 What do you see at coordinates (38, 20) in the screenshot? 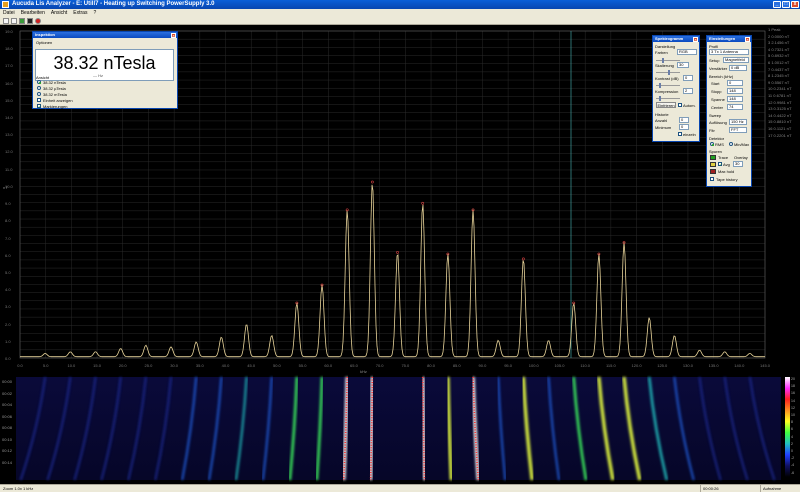
I see `record-icon` at bounding box center [38, 20].